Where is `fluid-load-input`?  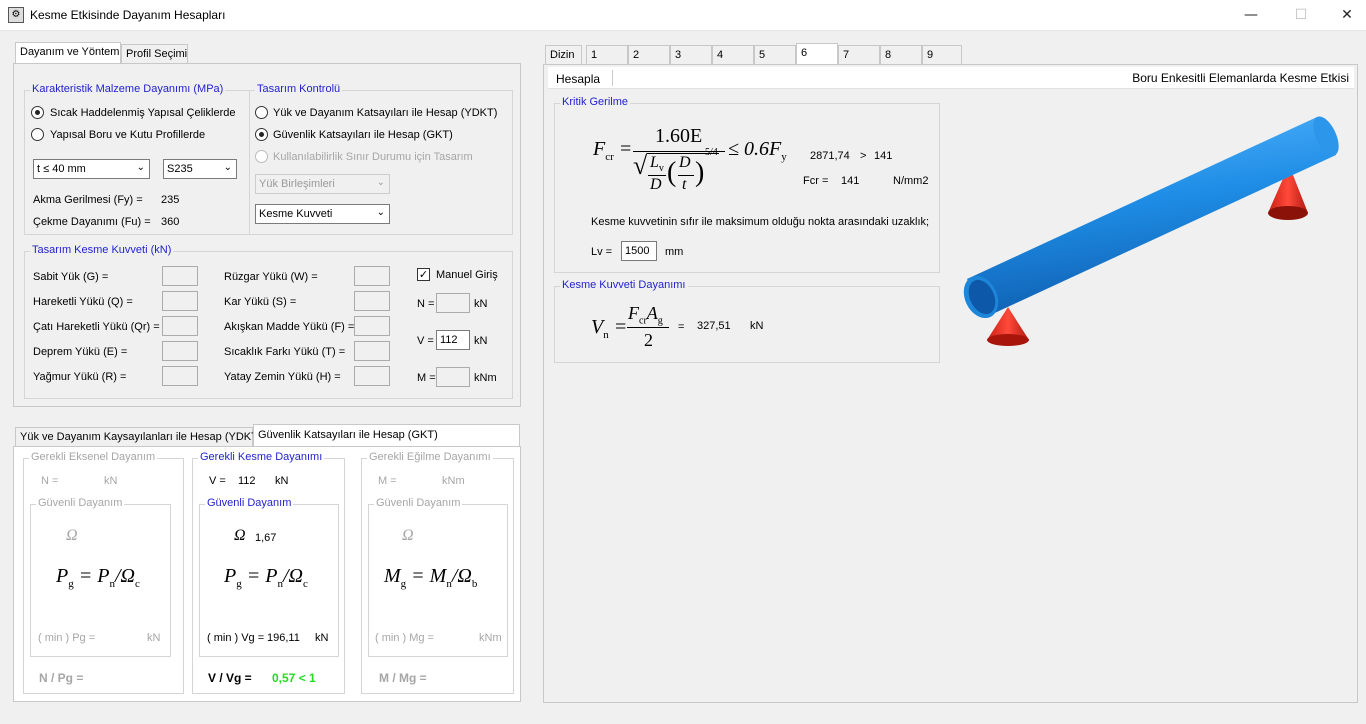 fluid-load-input is located at coordinates (372, 326).